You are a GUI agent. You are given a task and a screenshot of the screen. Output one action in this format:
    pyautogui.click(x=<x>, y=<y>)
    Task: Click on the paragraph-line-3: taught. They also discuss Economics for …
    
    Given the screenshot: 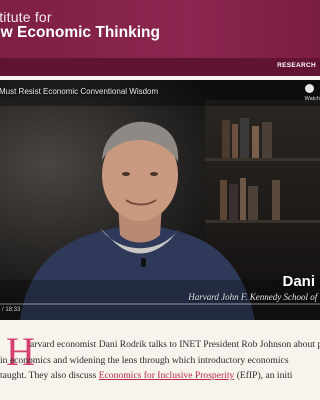 What is the action you would take?
    pyautogui.click(x=160, y=376)
    